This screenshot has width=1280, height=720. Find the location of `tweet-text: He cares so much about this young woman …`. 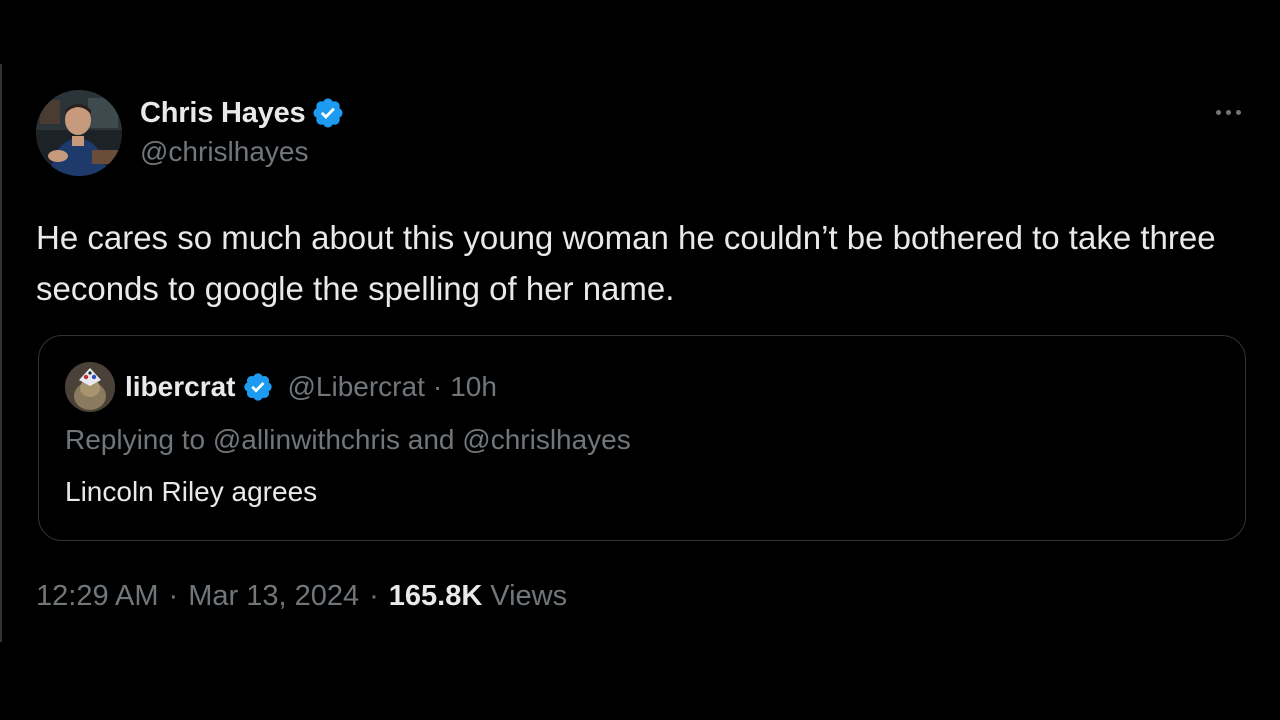

tweet-text: He cares so much about this young woman … is located at coordinates (630, 263).